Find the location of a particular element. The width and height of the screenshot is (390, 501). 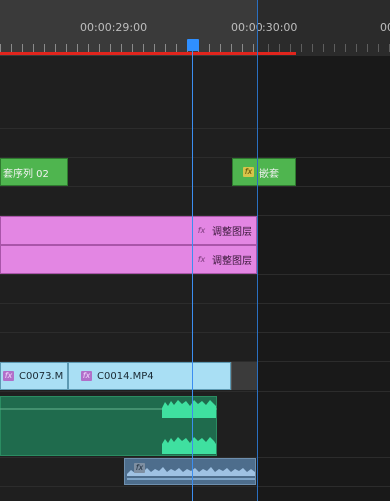

empty-clip-gap is located at coordinates (244, 376).